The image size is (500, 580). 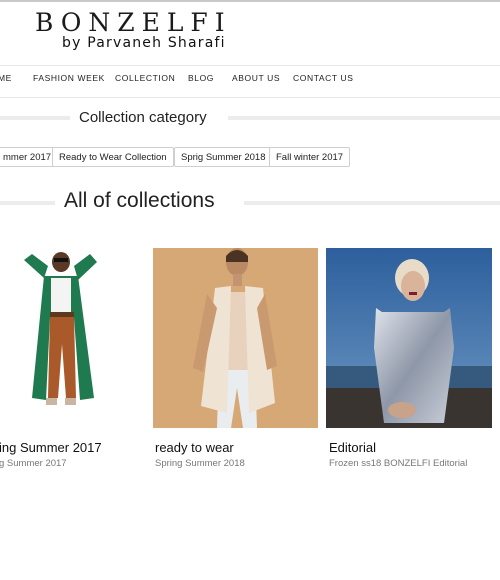 I want to click on collection-card-title: ing Summer 2017, so click(x=51, y=447).